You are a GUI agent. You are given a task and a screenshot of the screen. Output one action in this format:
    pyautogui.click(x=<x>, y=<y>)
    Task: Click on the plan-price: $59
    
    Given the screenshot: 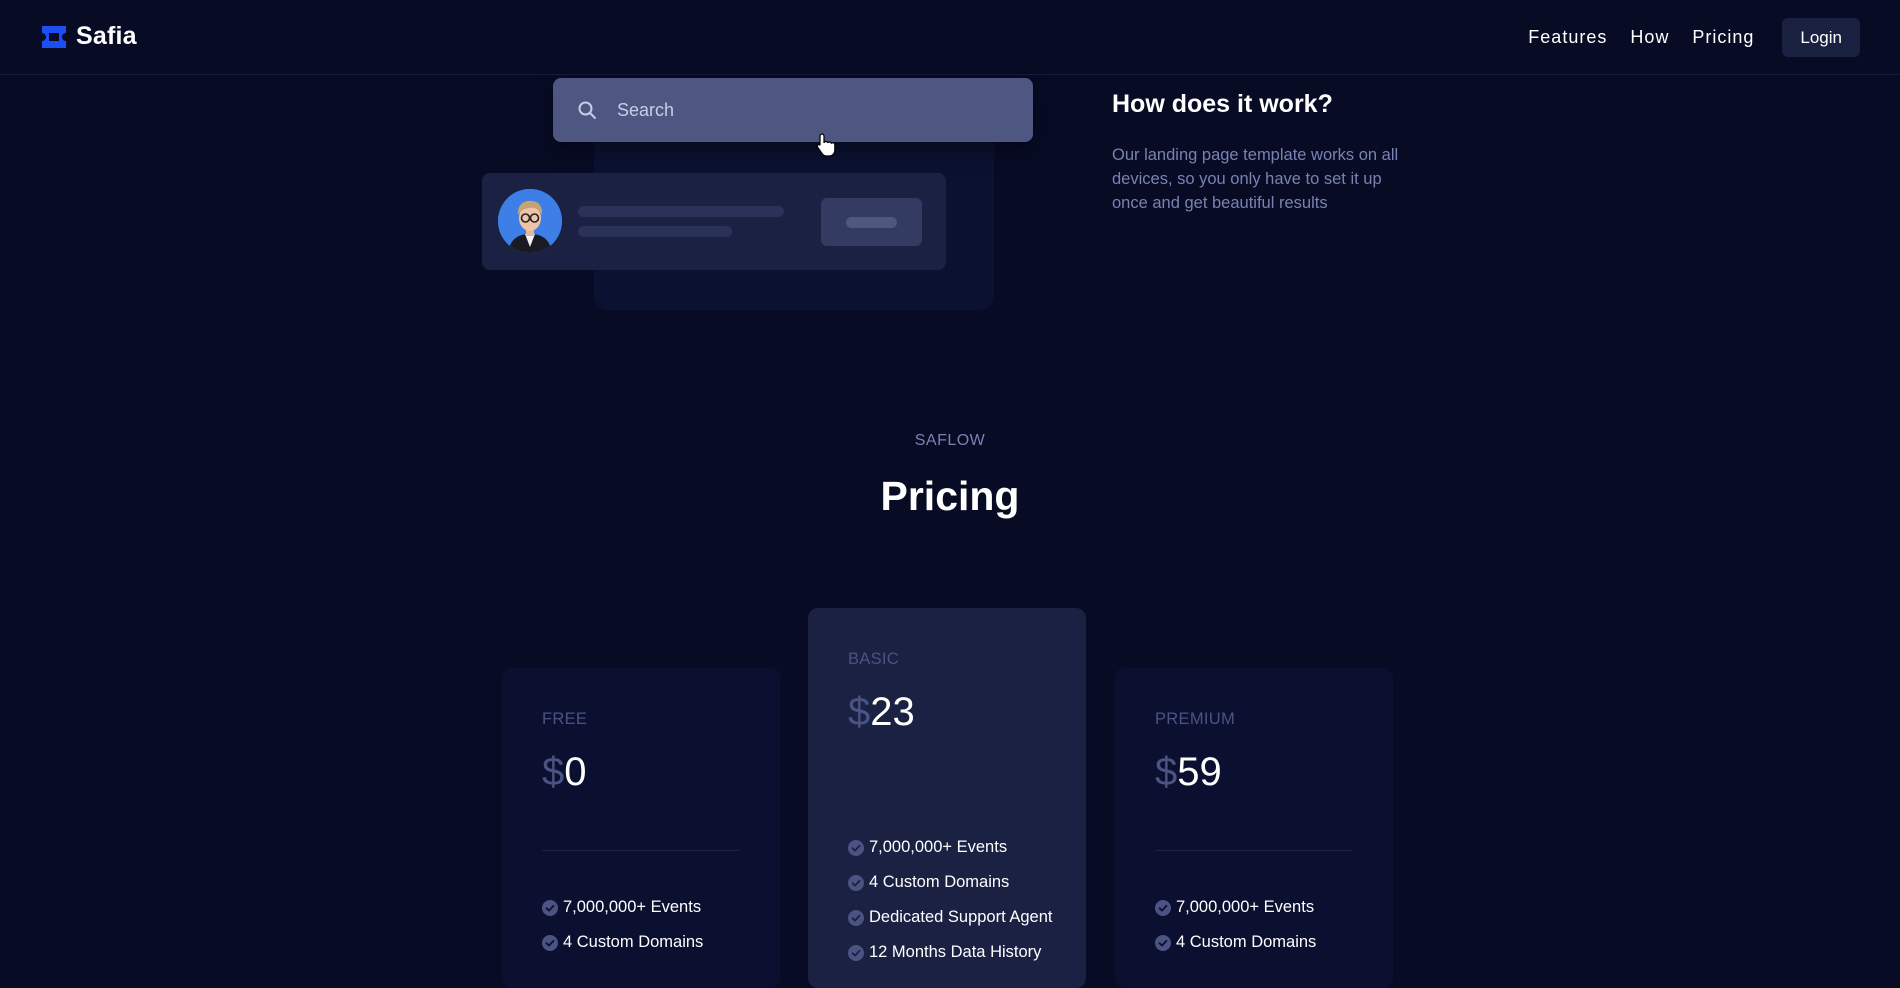 What is the action you would take?
    pyautogui.click(x=1188, y=772)
    